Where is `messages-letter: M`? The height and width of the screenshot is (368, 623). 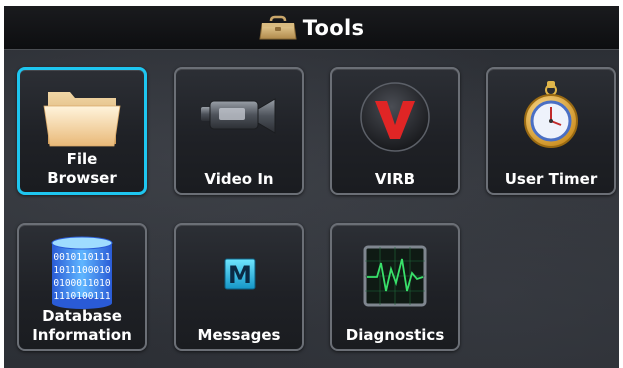
messages-letter: M is located at coordinates (240, 275).